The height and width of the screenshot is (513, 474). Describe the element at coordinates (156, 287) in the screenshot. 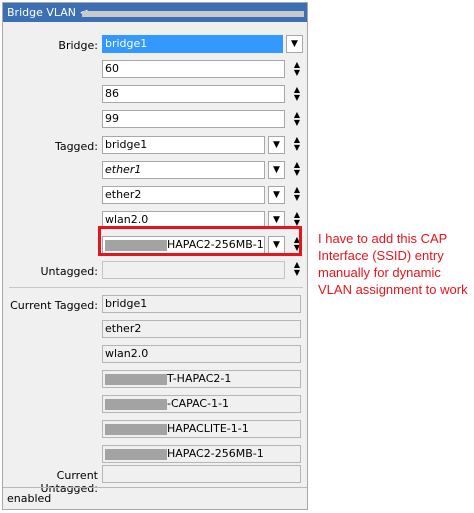

I see `separator` at that location.